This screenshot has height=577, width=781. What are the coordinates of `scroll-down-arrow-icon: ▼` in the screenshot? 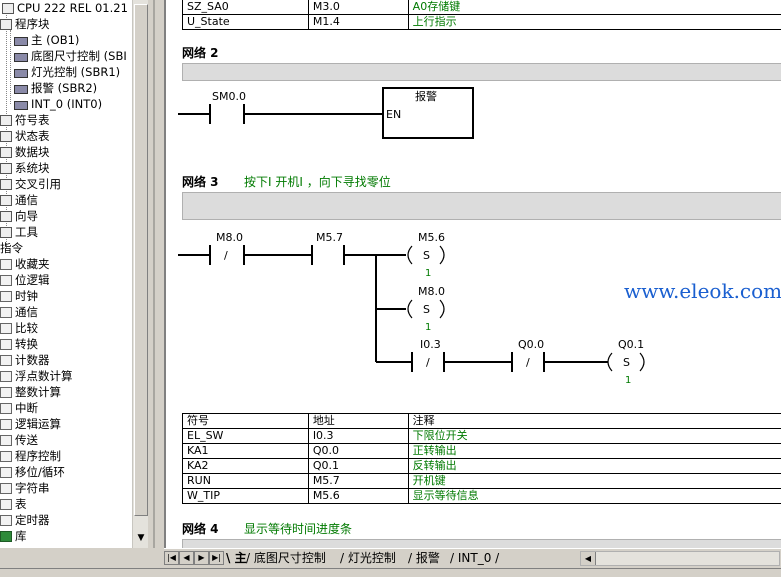 It's located at (141, 538).